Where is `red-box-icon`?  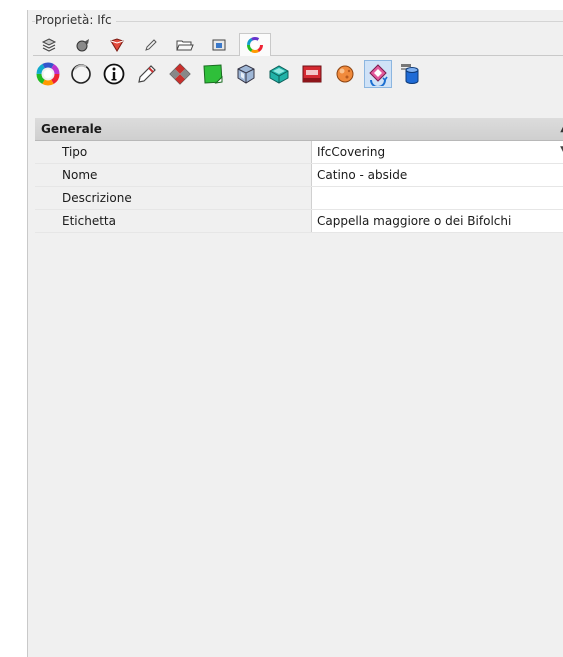
red-box-icon is located at coordinates (312, 74).